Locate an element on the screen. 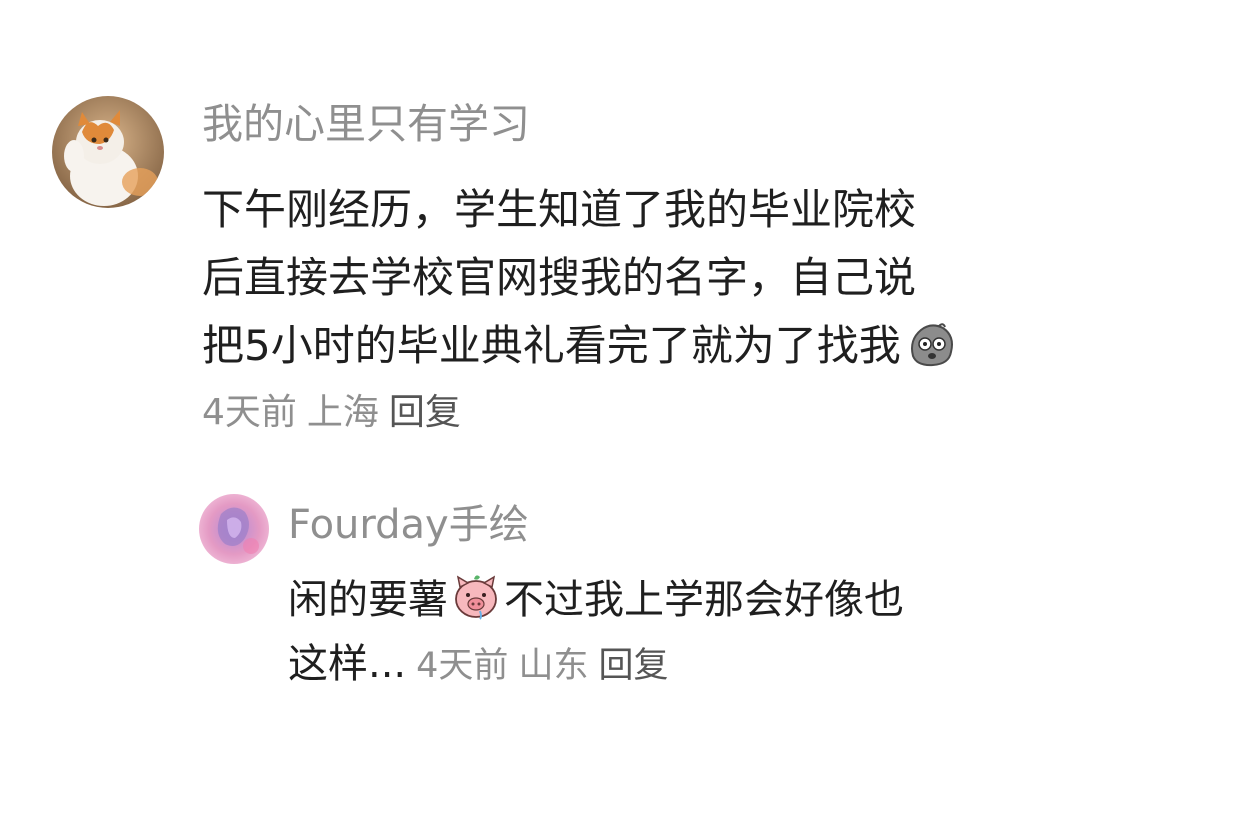 This screenshot has height=813, width=1260. pig-emoji-icon is located at coordinates (476, 597).